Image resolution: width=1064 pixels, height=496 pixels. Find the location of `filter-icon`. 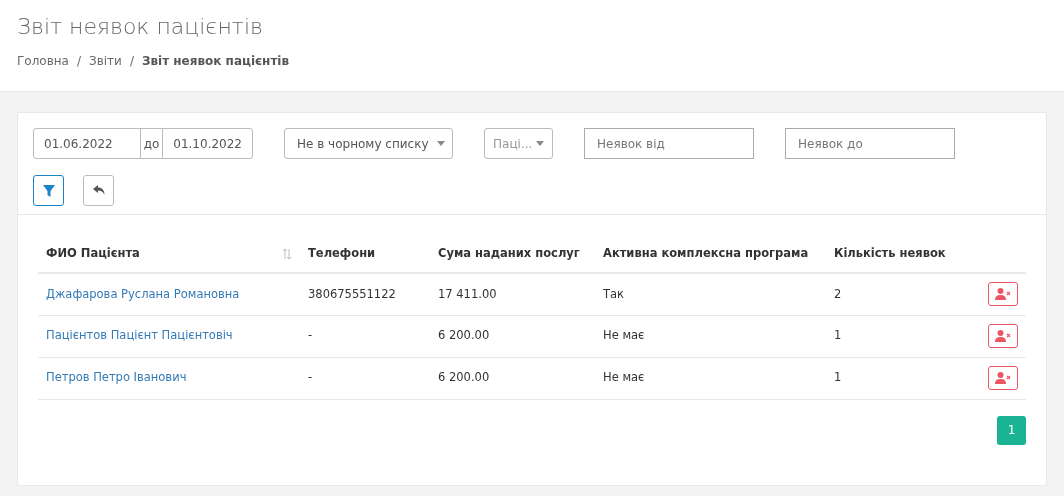

filter-icon is located at coordinates (48, 190).